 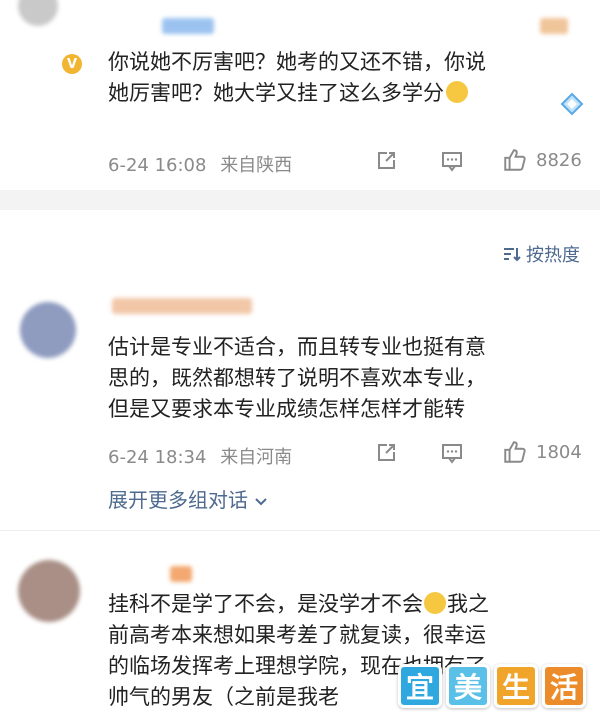 I want to click on sort-toggle: 按热度, so click(x=541, y=254).